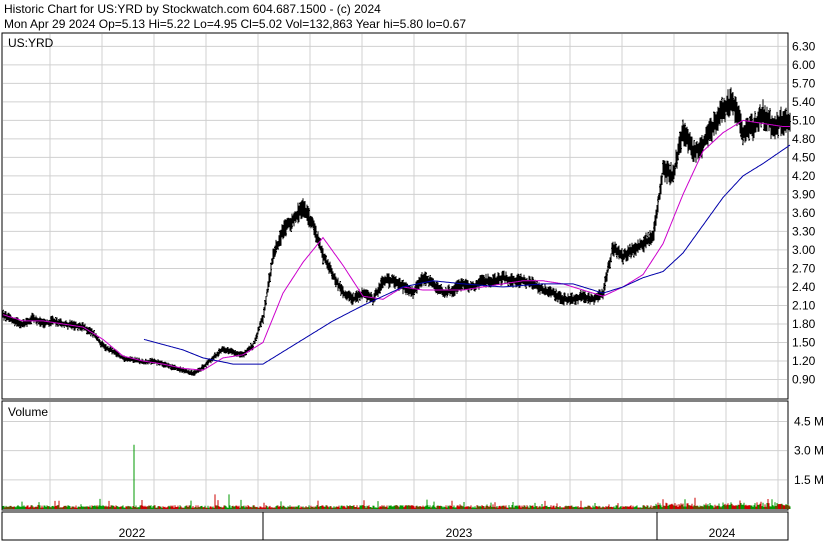 Image resolution: width=830 pixels, height=543 pixels. Describe the element at coordinates (804, 342) in the screenshot. I see `price-tick-label: 1.50` at that location.